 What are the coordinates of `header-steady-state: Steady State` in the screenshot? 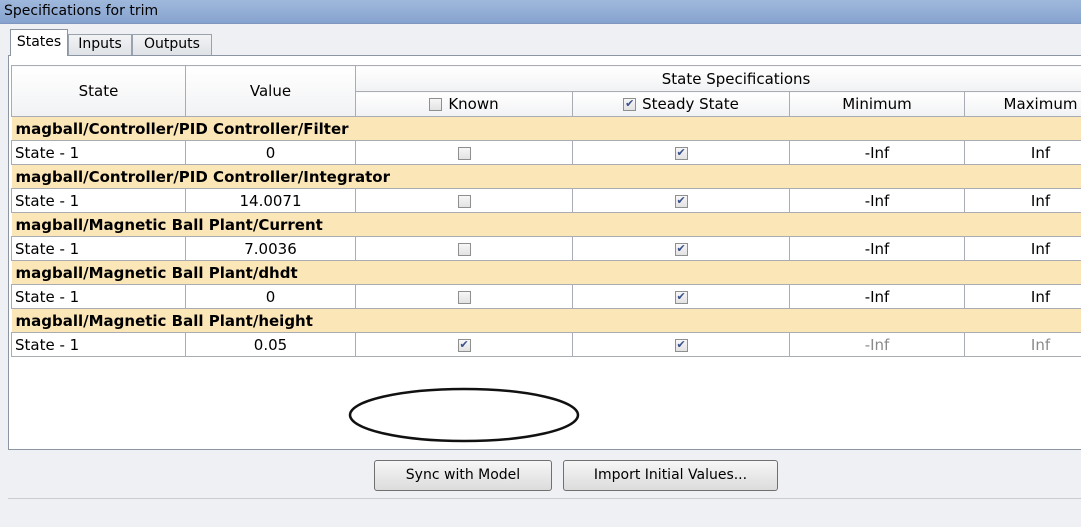 It's located at (681, 104).